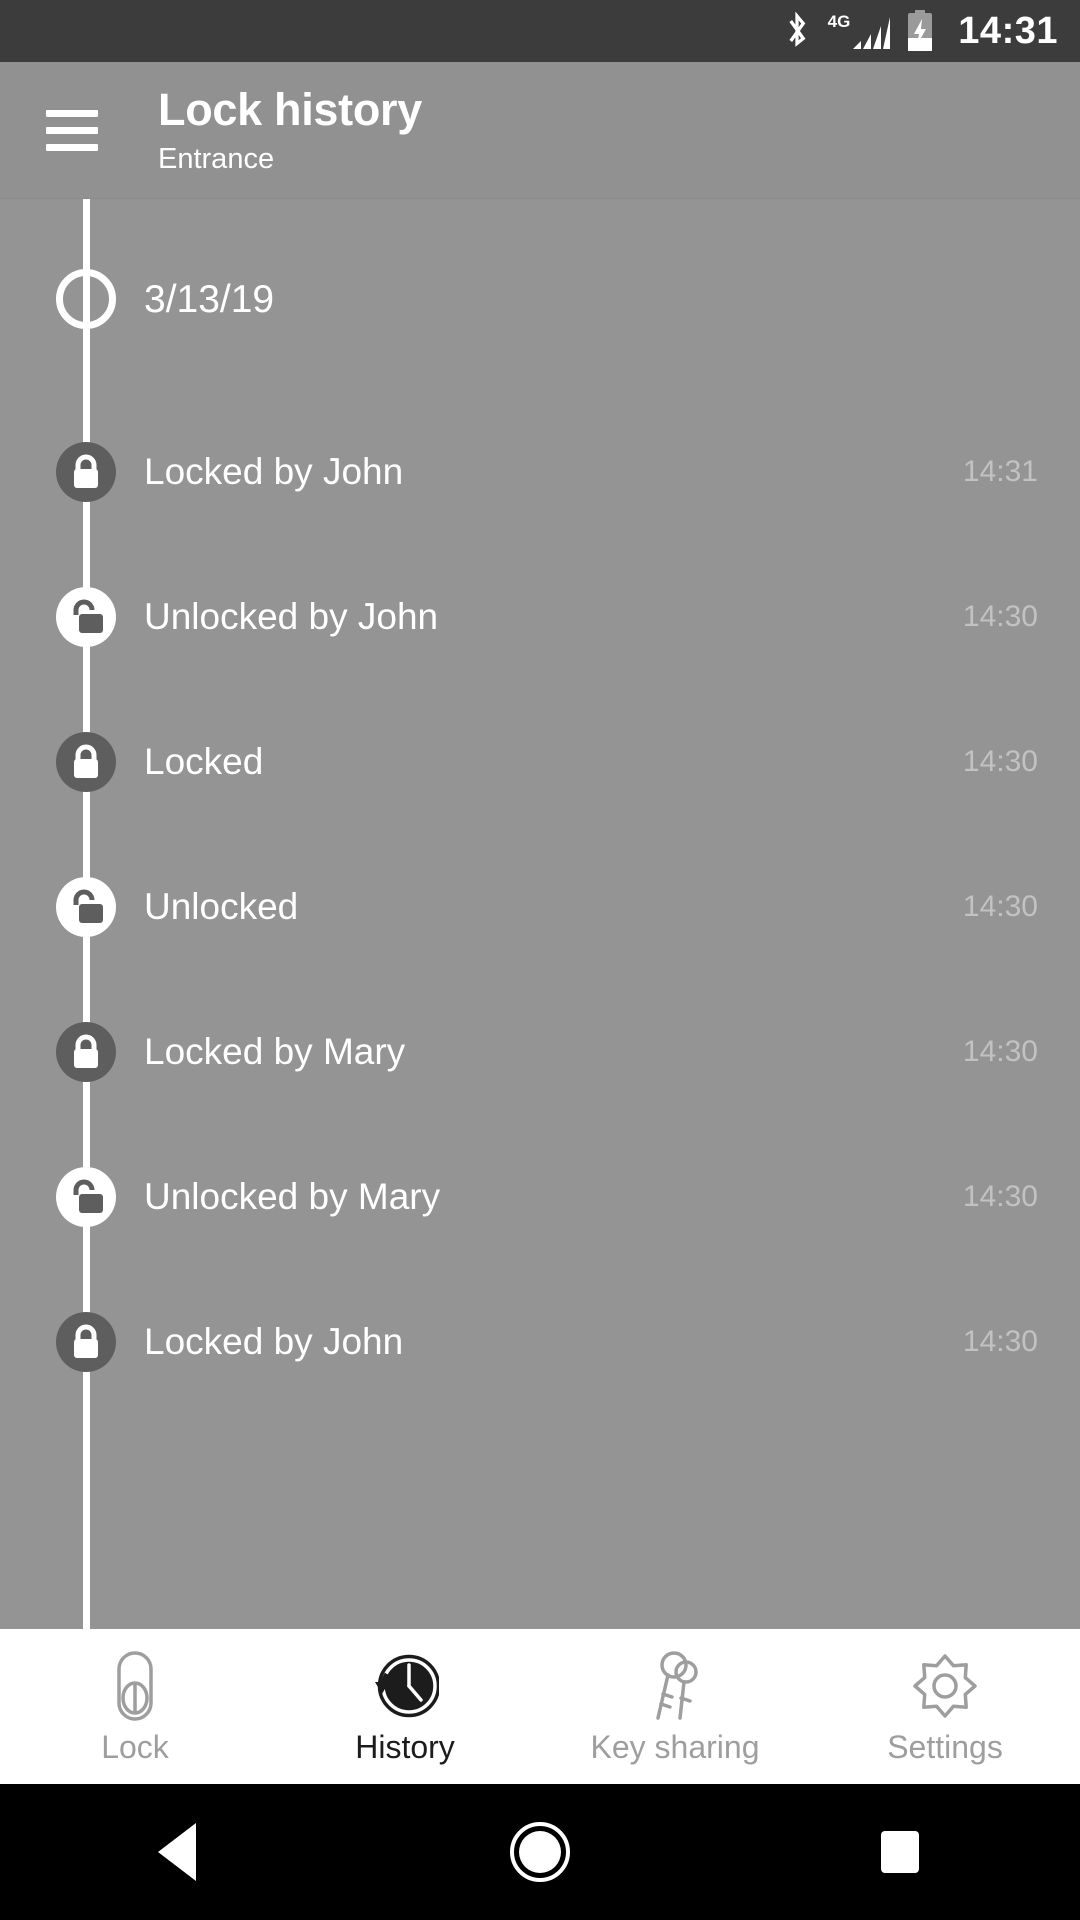 The height and width of the screenshot is (1920, 1080). Describe the element at coordinates (216, 158) in the screenshot. I see `page-subtitle: Entrance` at that location.